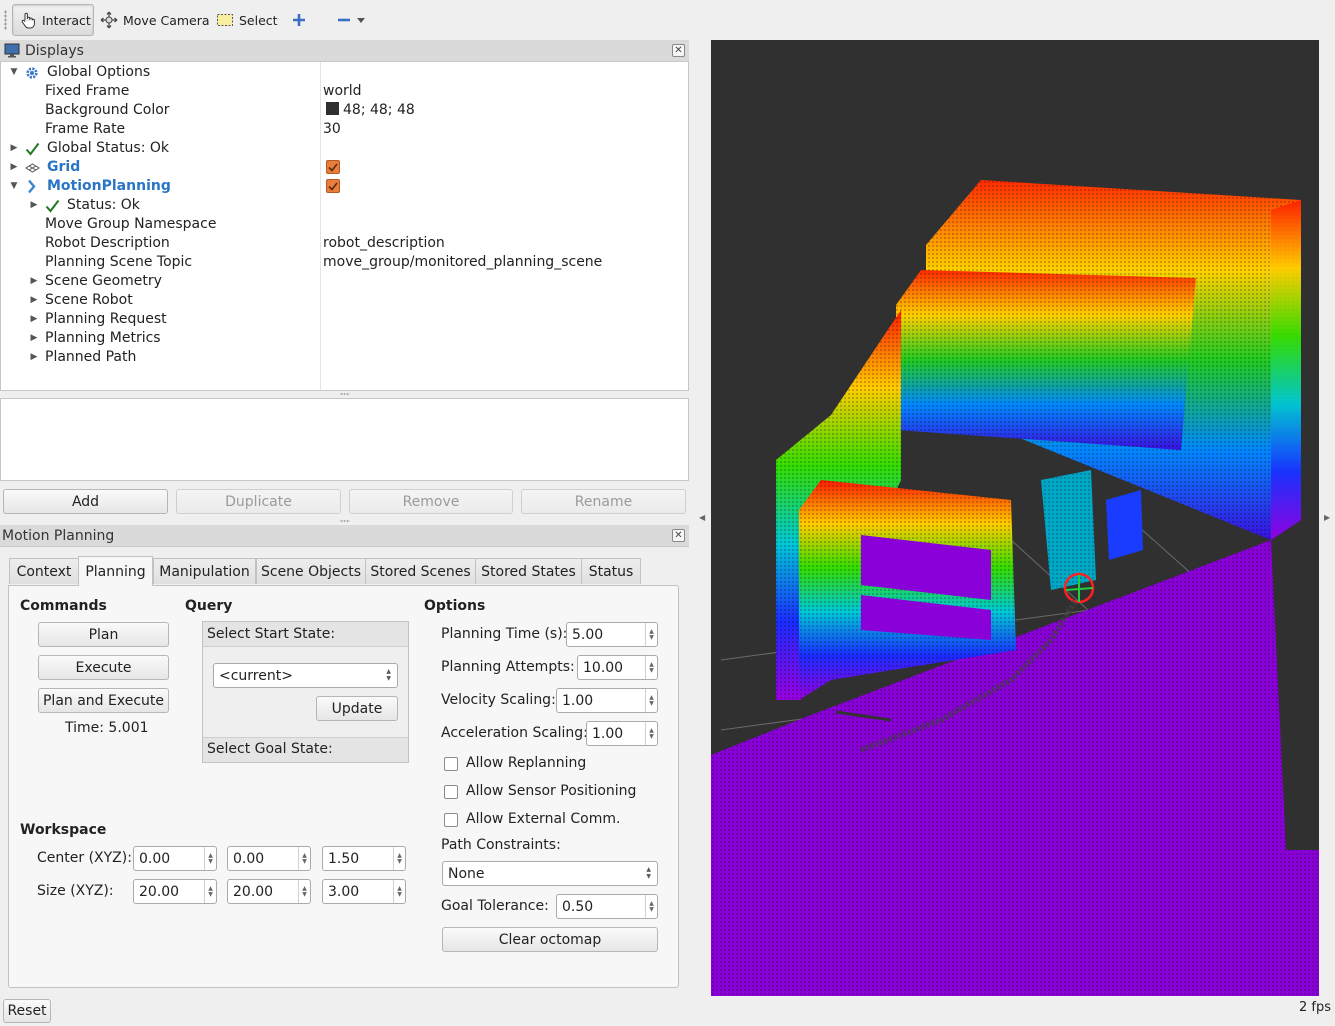  What do you see at coordinates (311, 571) in the screenshot?
I see `tab-scene-objects: Scene Objects` at bounding box center [311, 571].